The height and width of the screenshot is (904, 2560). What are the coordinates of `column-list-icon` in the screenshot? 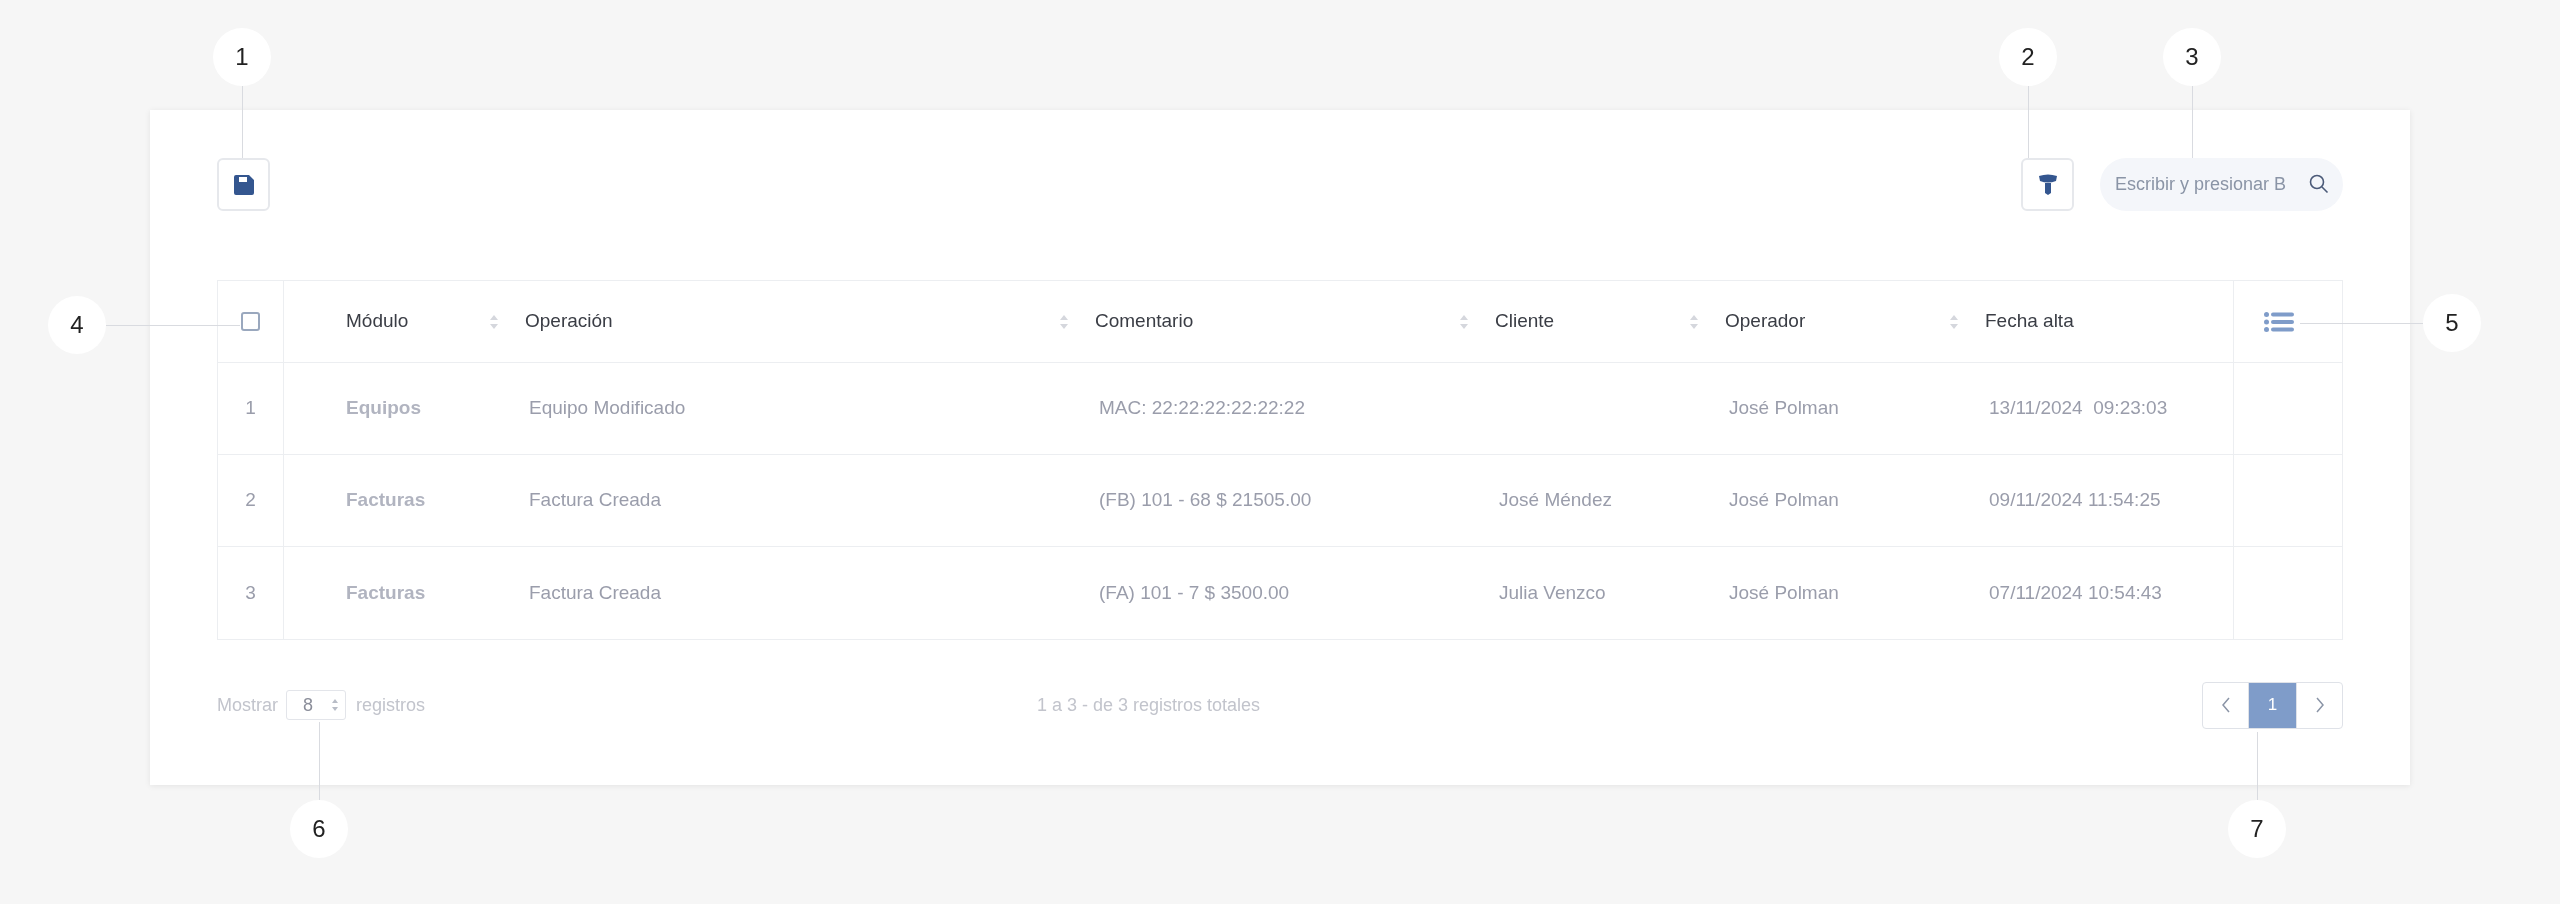 It's located at (2279, 321).